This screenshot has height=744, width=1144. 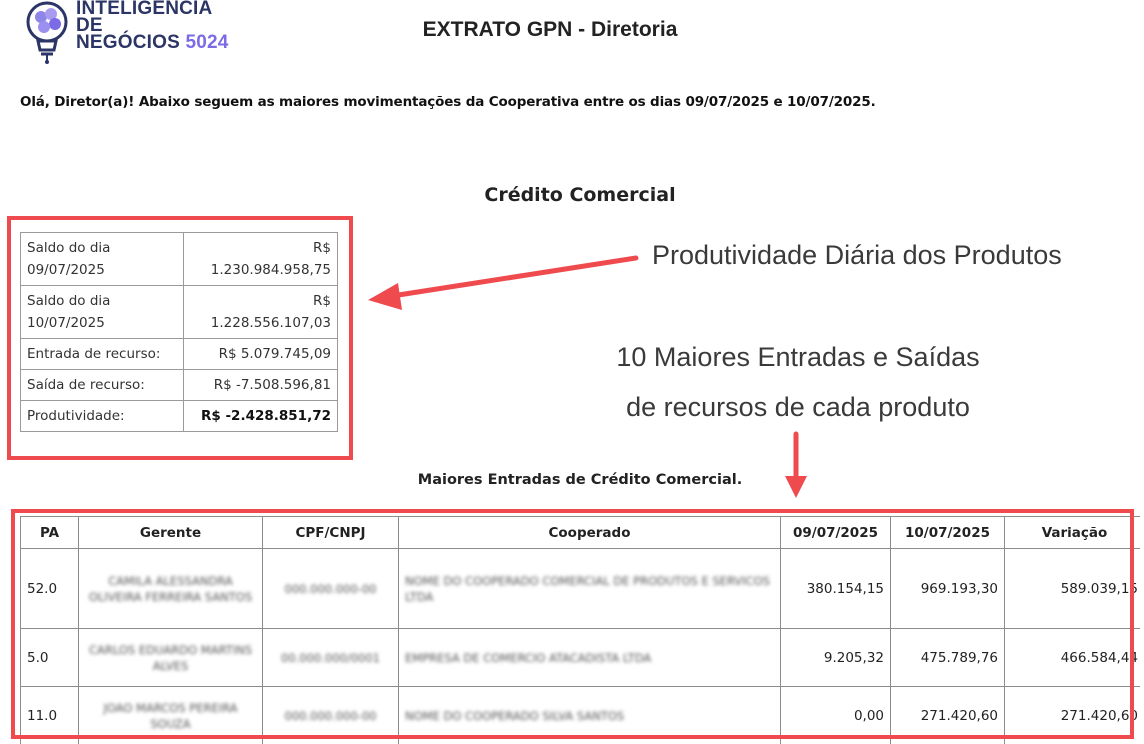 I want to click on cell-pa: 52.0, so click(x=49, y=588).